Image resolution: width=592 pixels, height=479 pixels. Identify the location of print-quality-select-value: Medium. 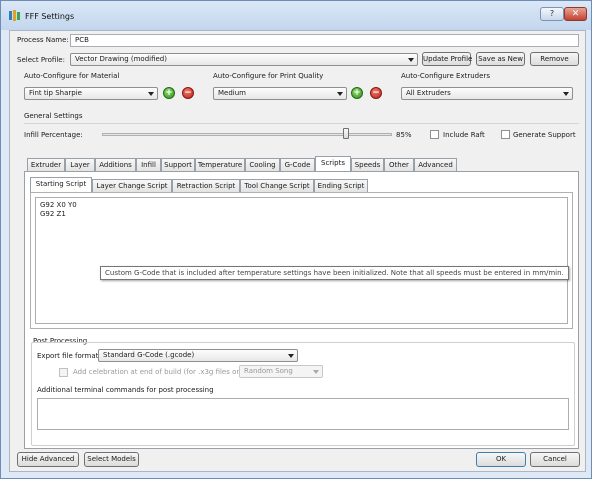
(232, 93).